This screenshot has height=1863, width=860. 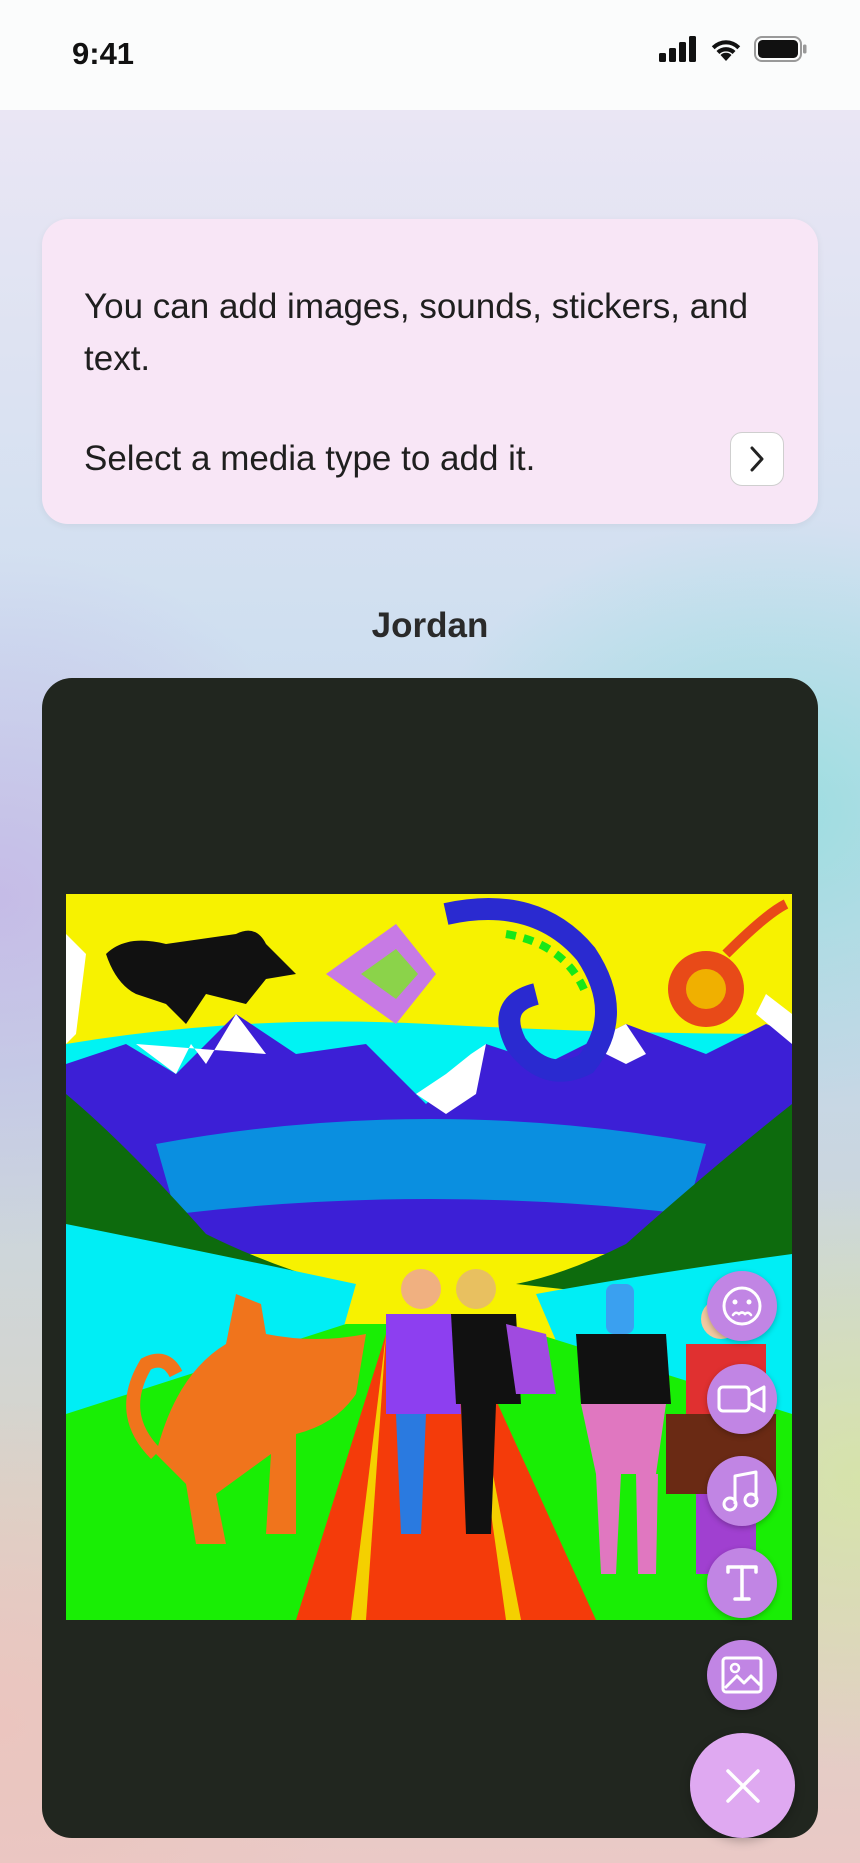 I want to click on text-icon, so click(x=742, y=1583).